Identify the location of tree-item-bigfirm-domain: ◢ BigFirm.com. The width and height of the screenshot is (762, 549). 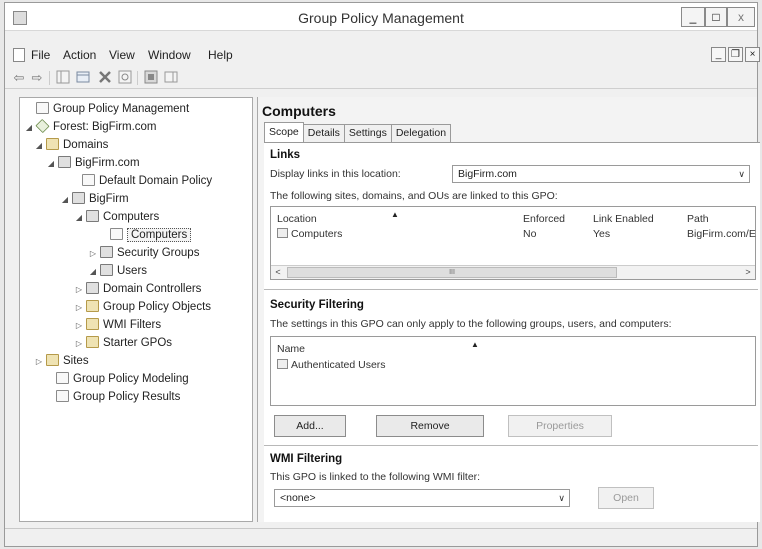
(93, 163).